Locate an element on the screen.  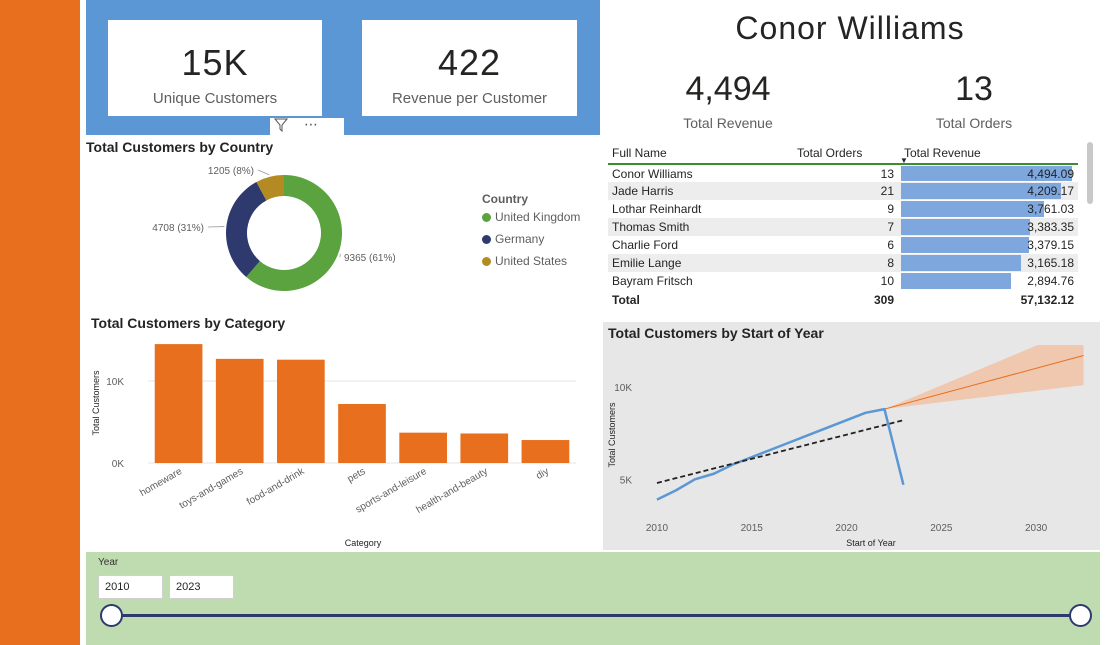
filter-icon is located at coordinates (281, 126).